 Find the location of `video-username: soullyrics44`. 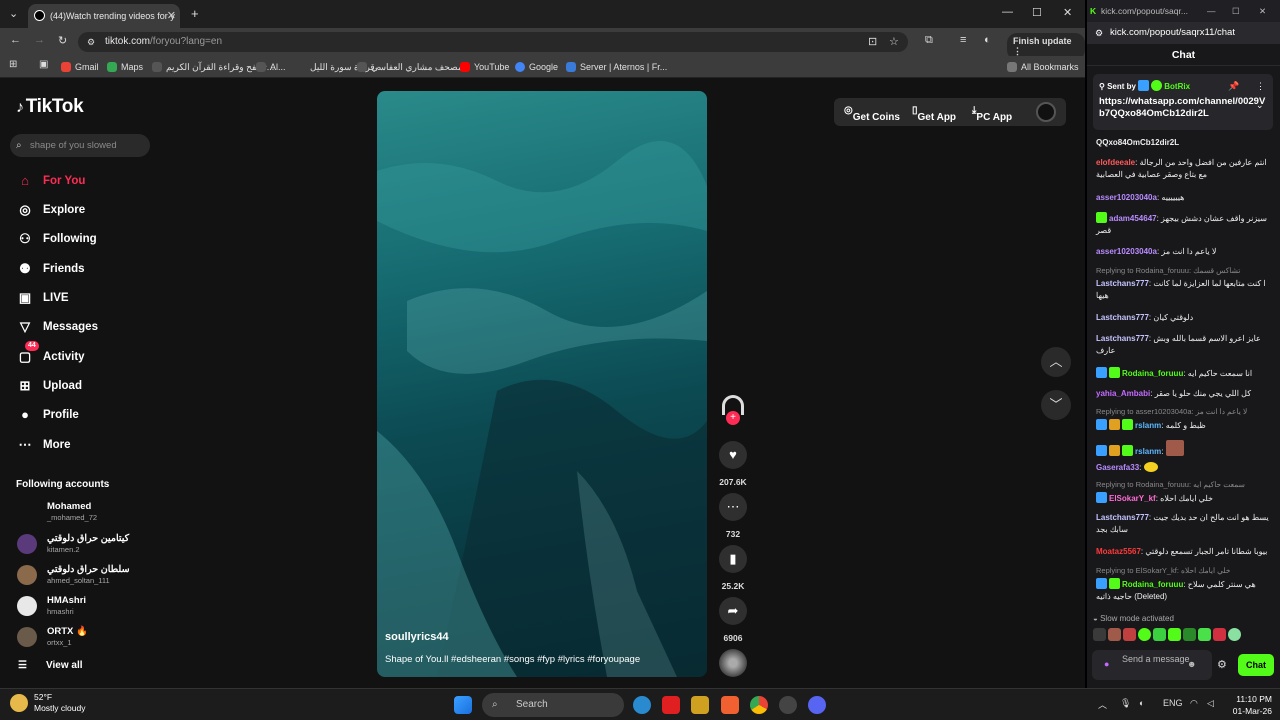

video-username: soullyrics44 is located at coordinates (417, 637).